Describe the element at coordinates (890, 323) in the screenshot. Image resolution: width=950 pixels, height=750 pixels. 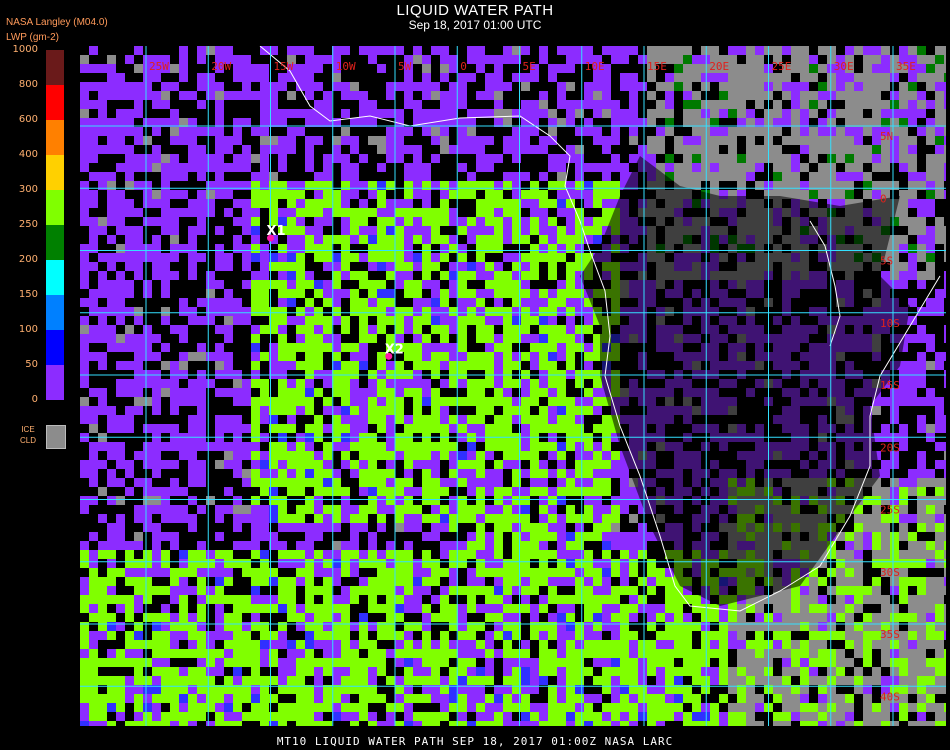
I see `latitude-label: 10S` at that location.